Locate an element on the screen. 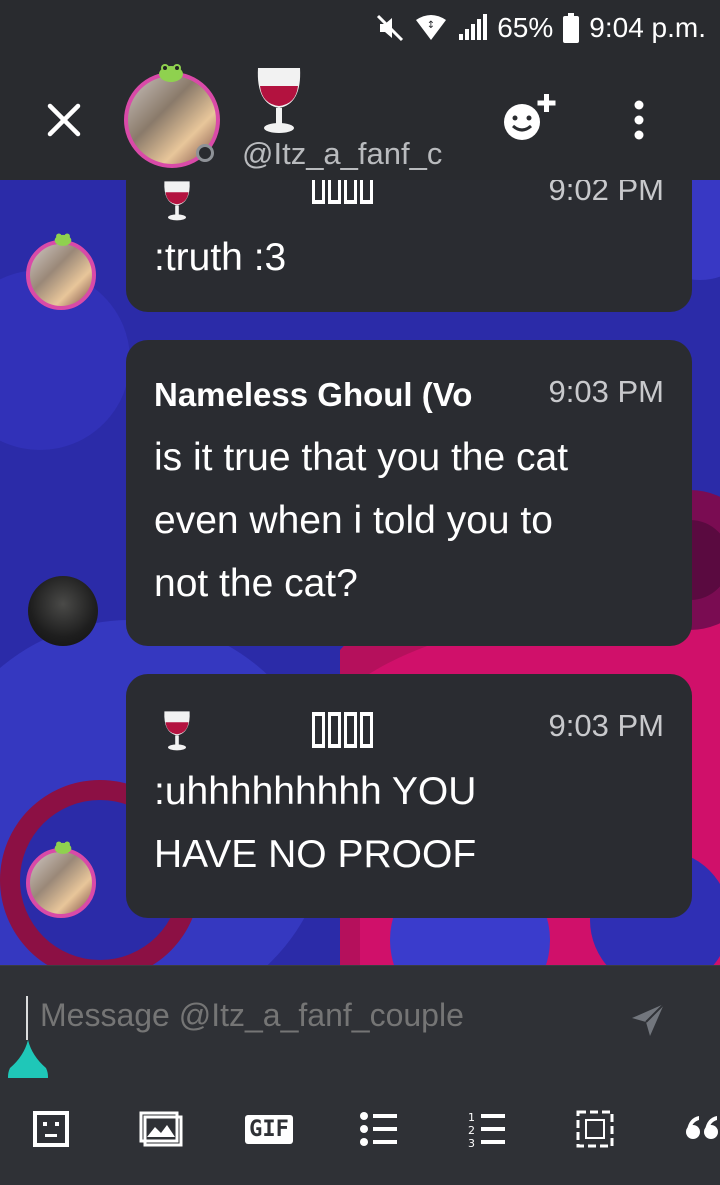 Image resolution: width=720 pixels, height=1185 pixels. gif-label: GIF is located at coordinates (269, 1129).